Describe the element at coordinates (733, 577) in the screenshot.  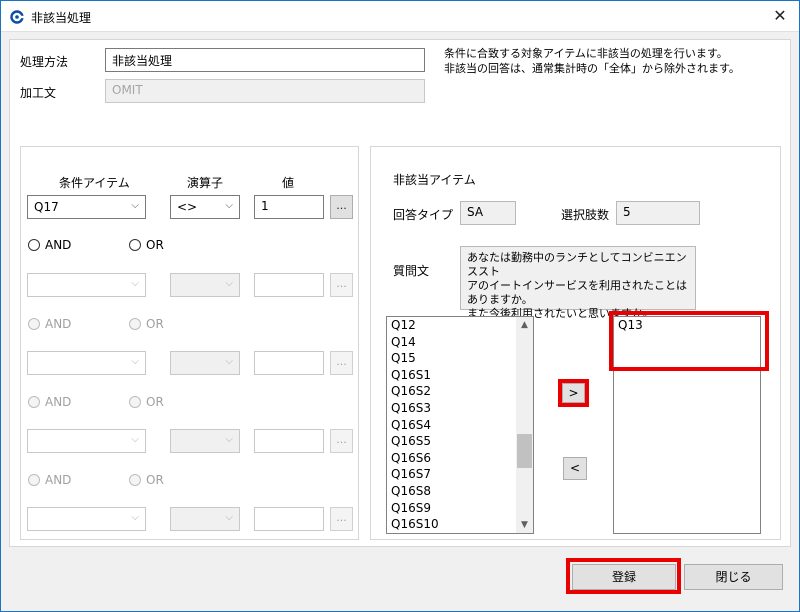
I see `close-button: 閉じる` at that location.